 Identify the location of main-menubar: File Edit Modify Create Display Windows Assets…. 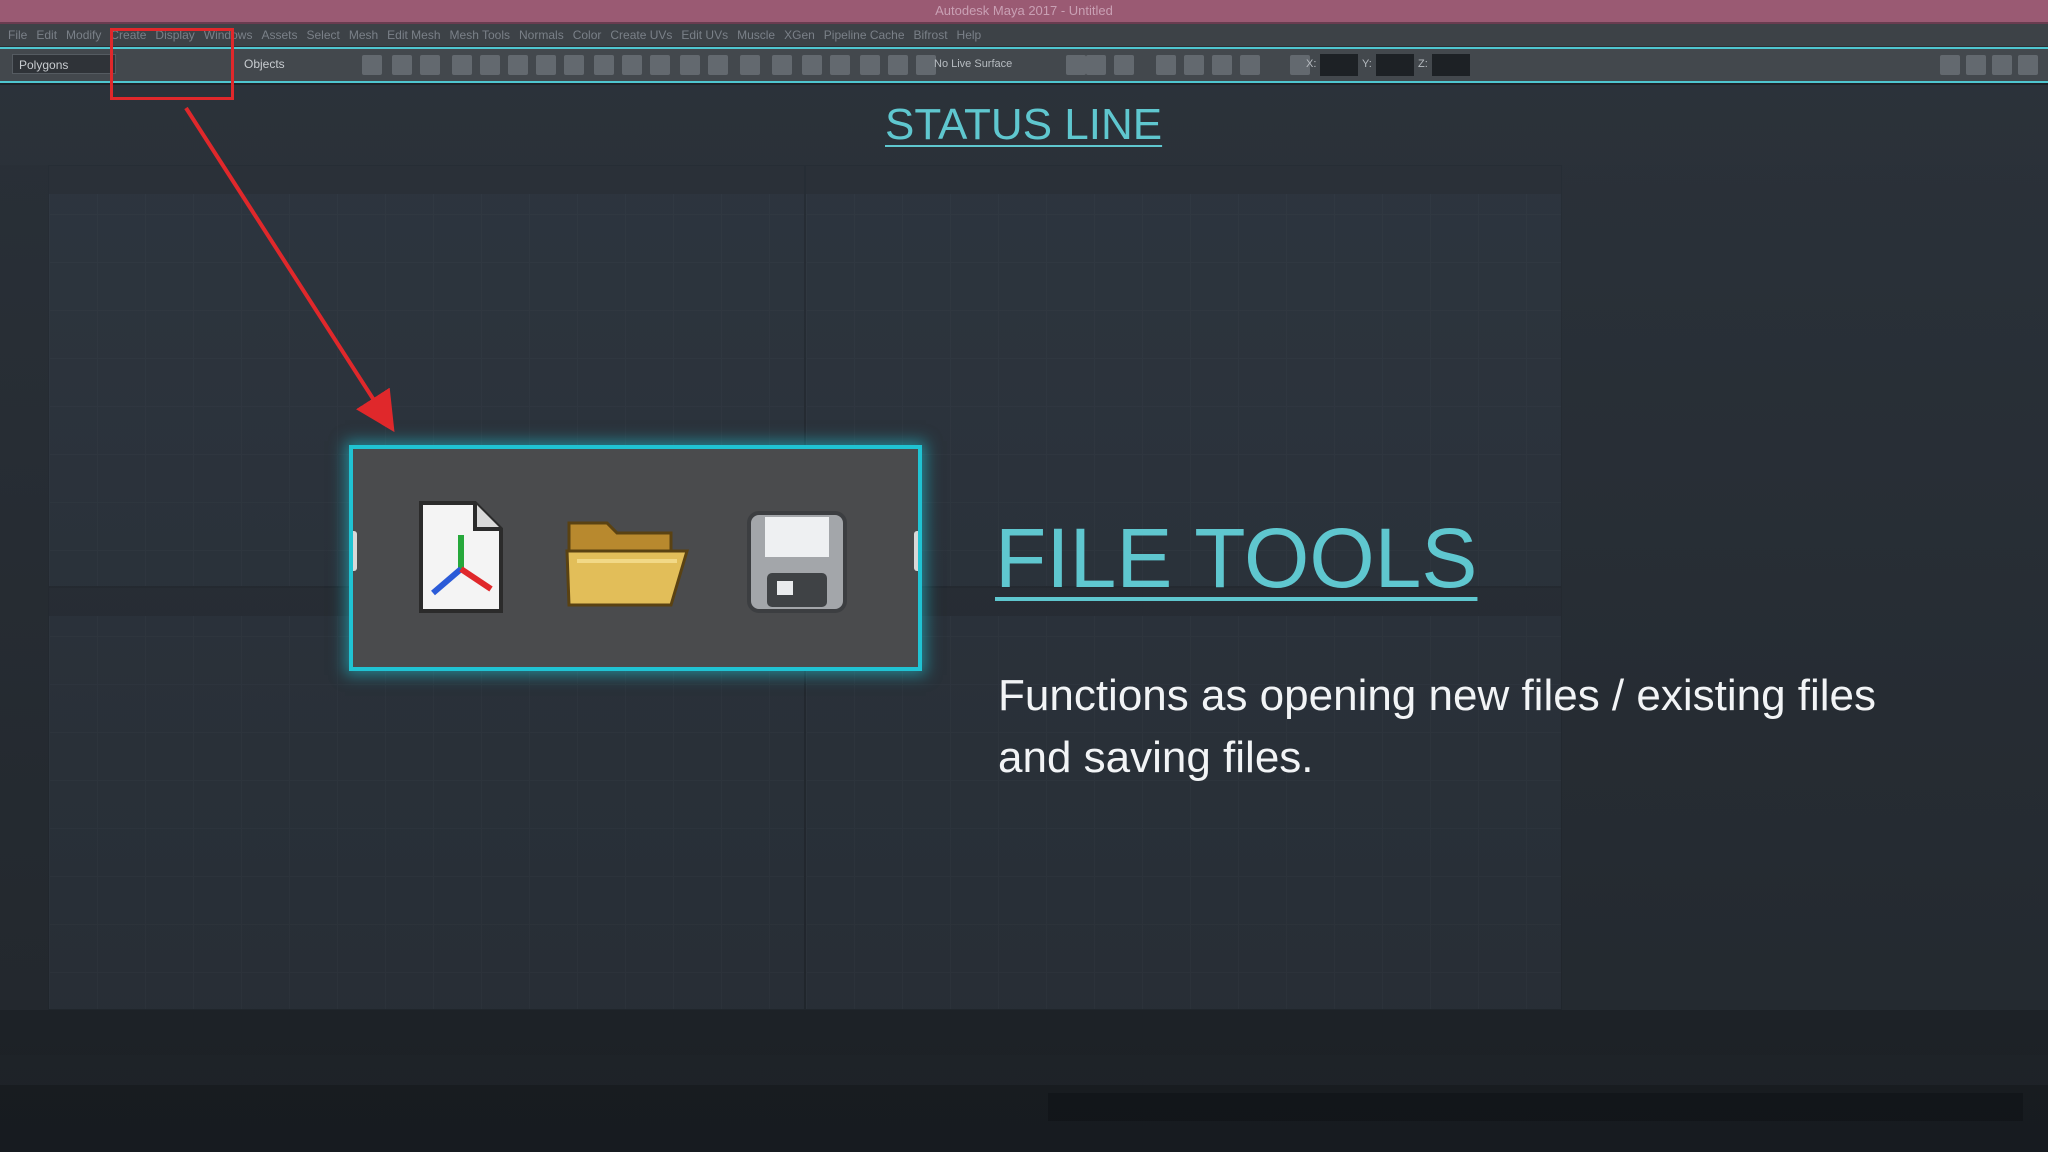
(1024, 35).